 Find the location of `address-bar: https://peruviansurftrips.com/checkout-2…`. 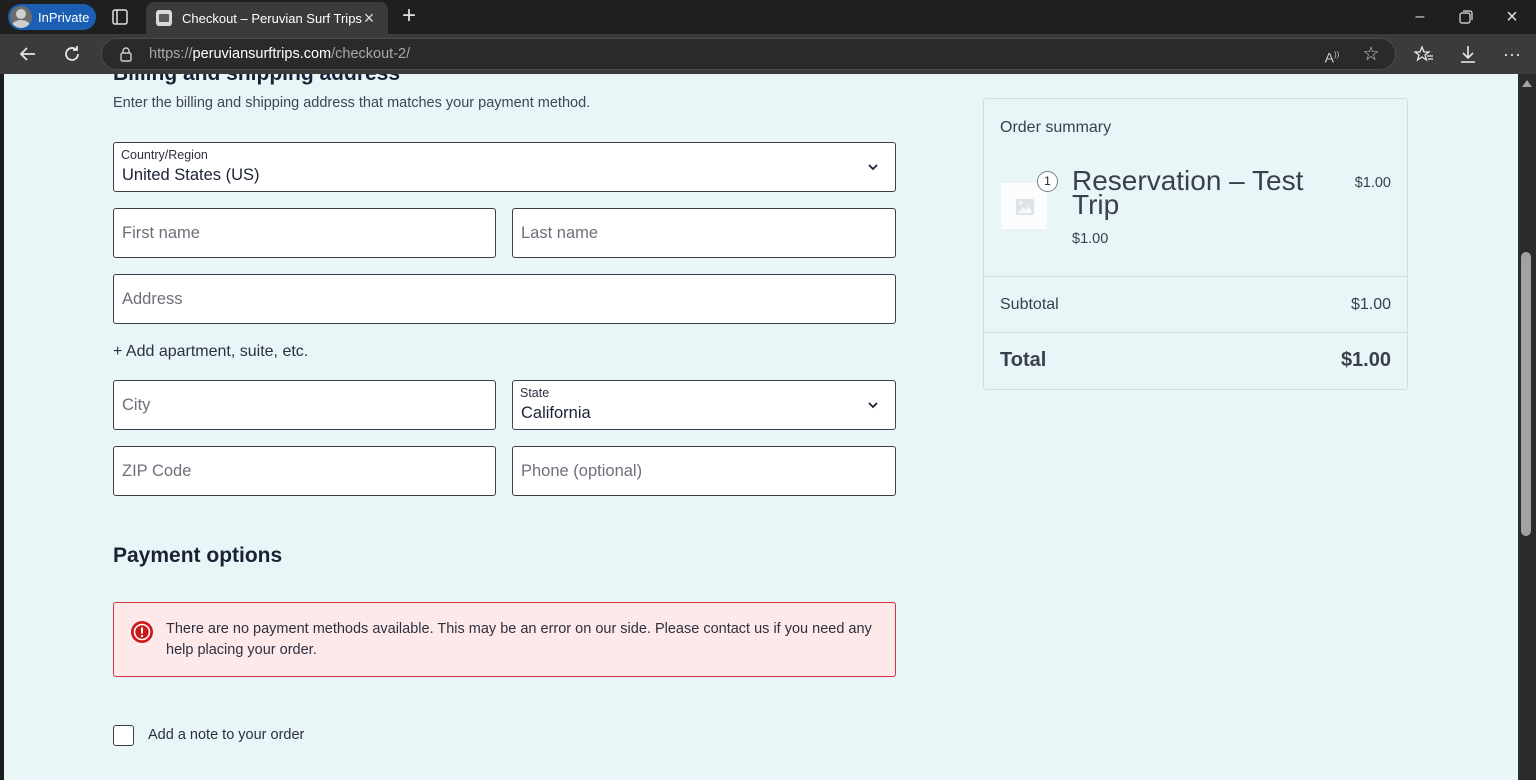

address-bar: https://peruviansurftrips.com/checkout-2… is located at coordinates (748, 54).